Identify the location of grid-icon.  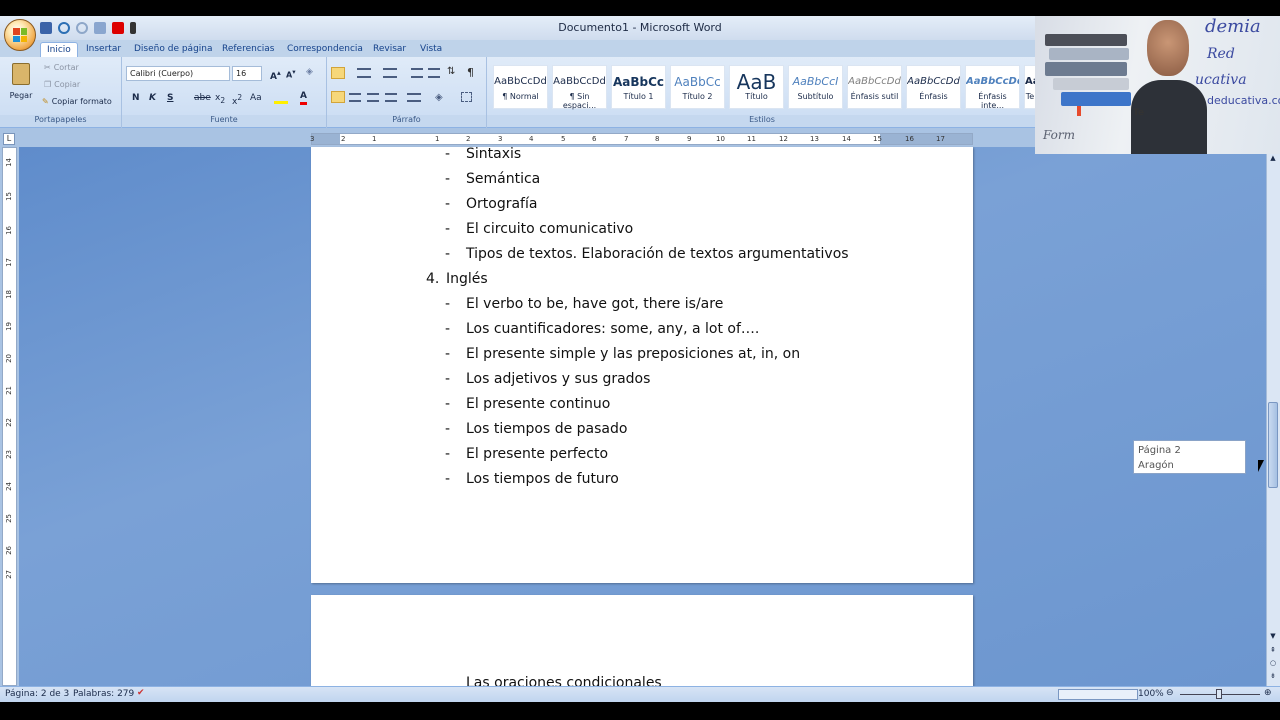
(100, 28).